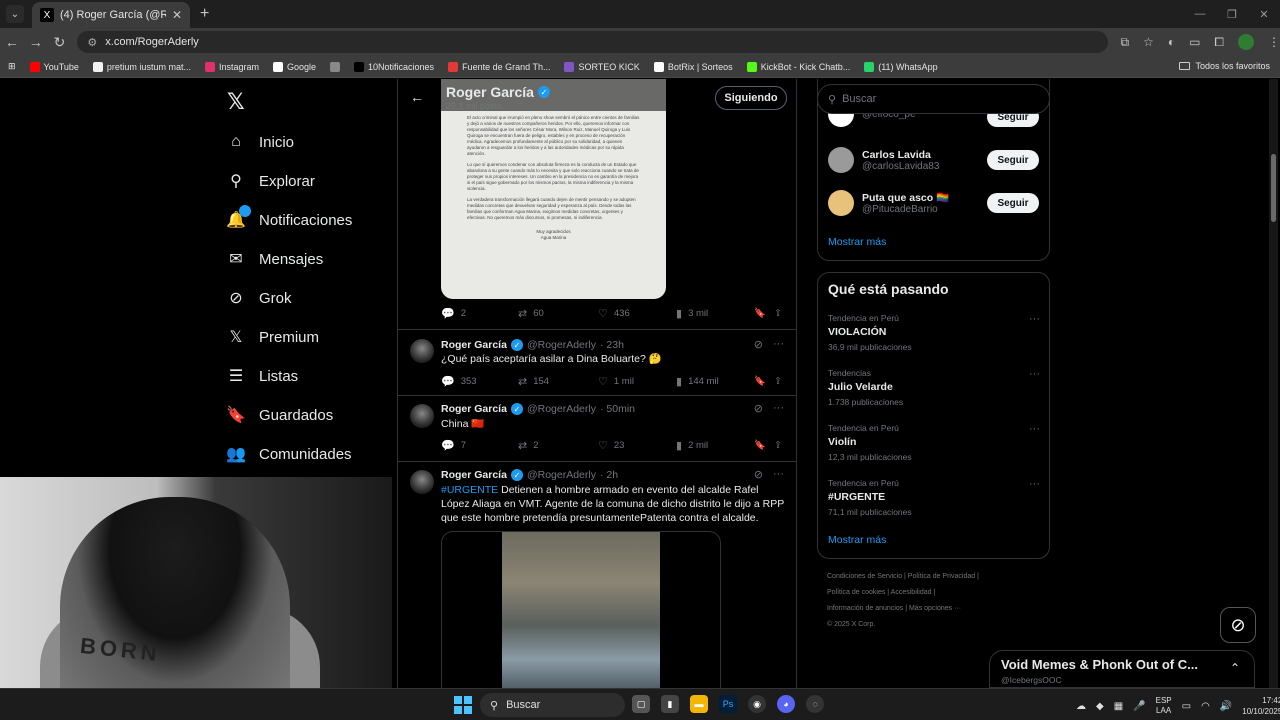 The image size is (1280, 720). I want to click on chrome-icon: ◉, so click(757, 704).